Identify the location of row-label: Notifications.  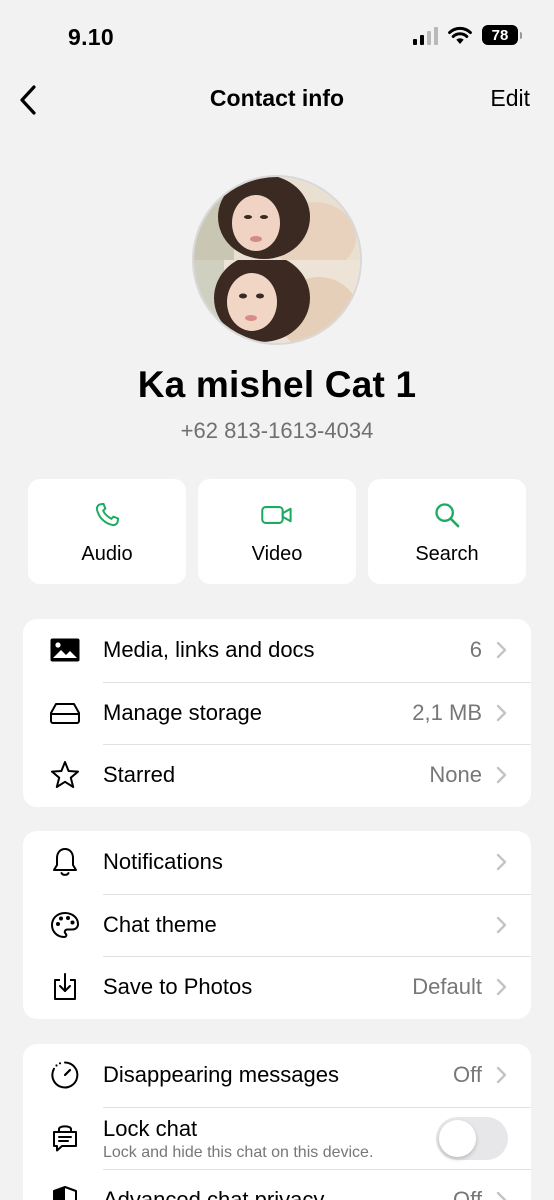
(163, 862).